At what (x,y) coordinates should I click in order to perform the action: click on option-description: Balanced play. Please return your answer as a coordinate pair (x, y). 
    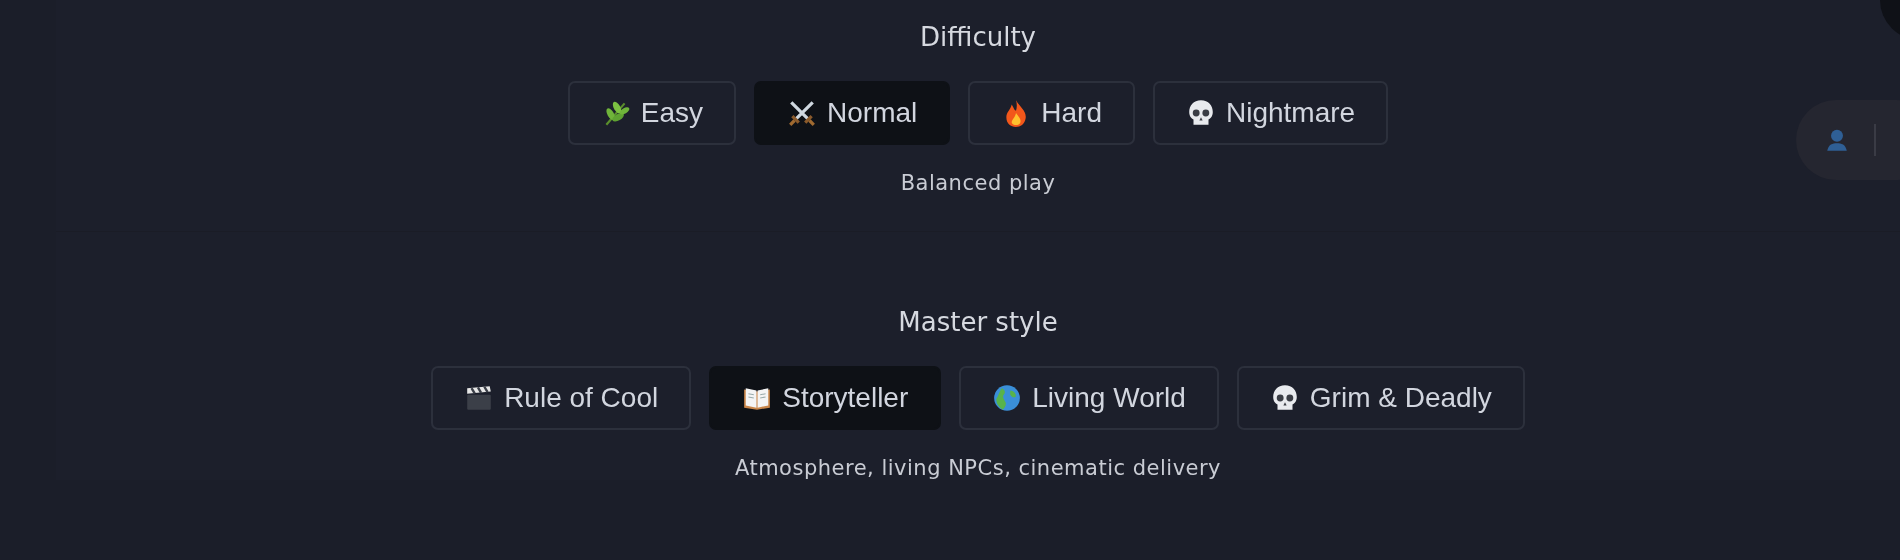
    Looking at the image, I should click on (978, 183).